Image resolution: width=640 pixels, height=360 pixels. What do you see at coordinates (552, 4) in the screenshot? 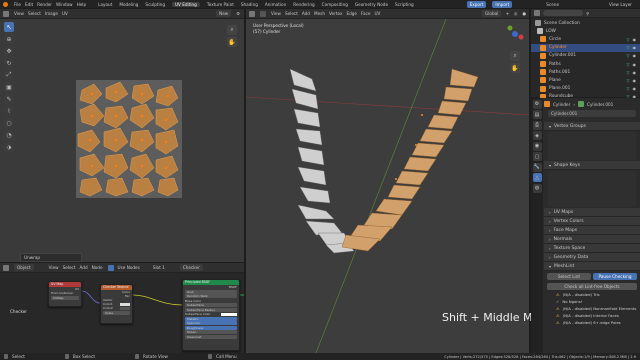
I see `scene-selector: Scene` at bounding box center [552, 4].